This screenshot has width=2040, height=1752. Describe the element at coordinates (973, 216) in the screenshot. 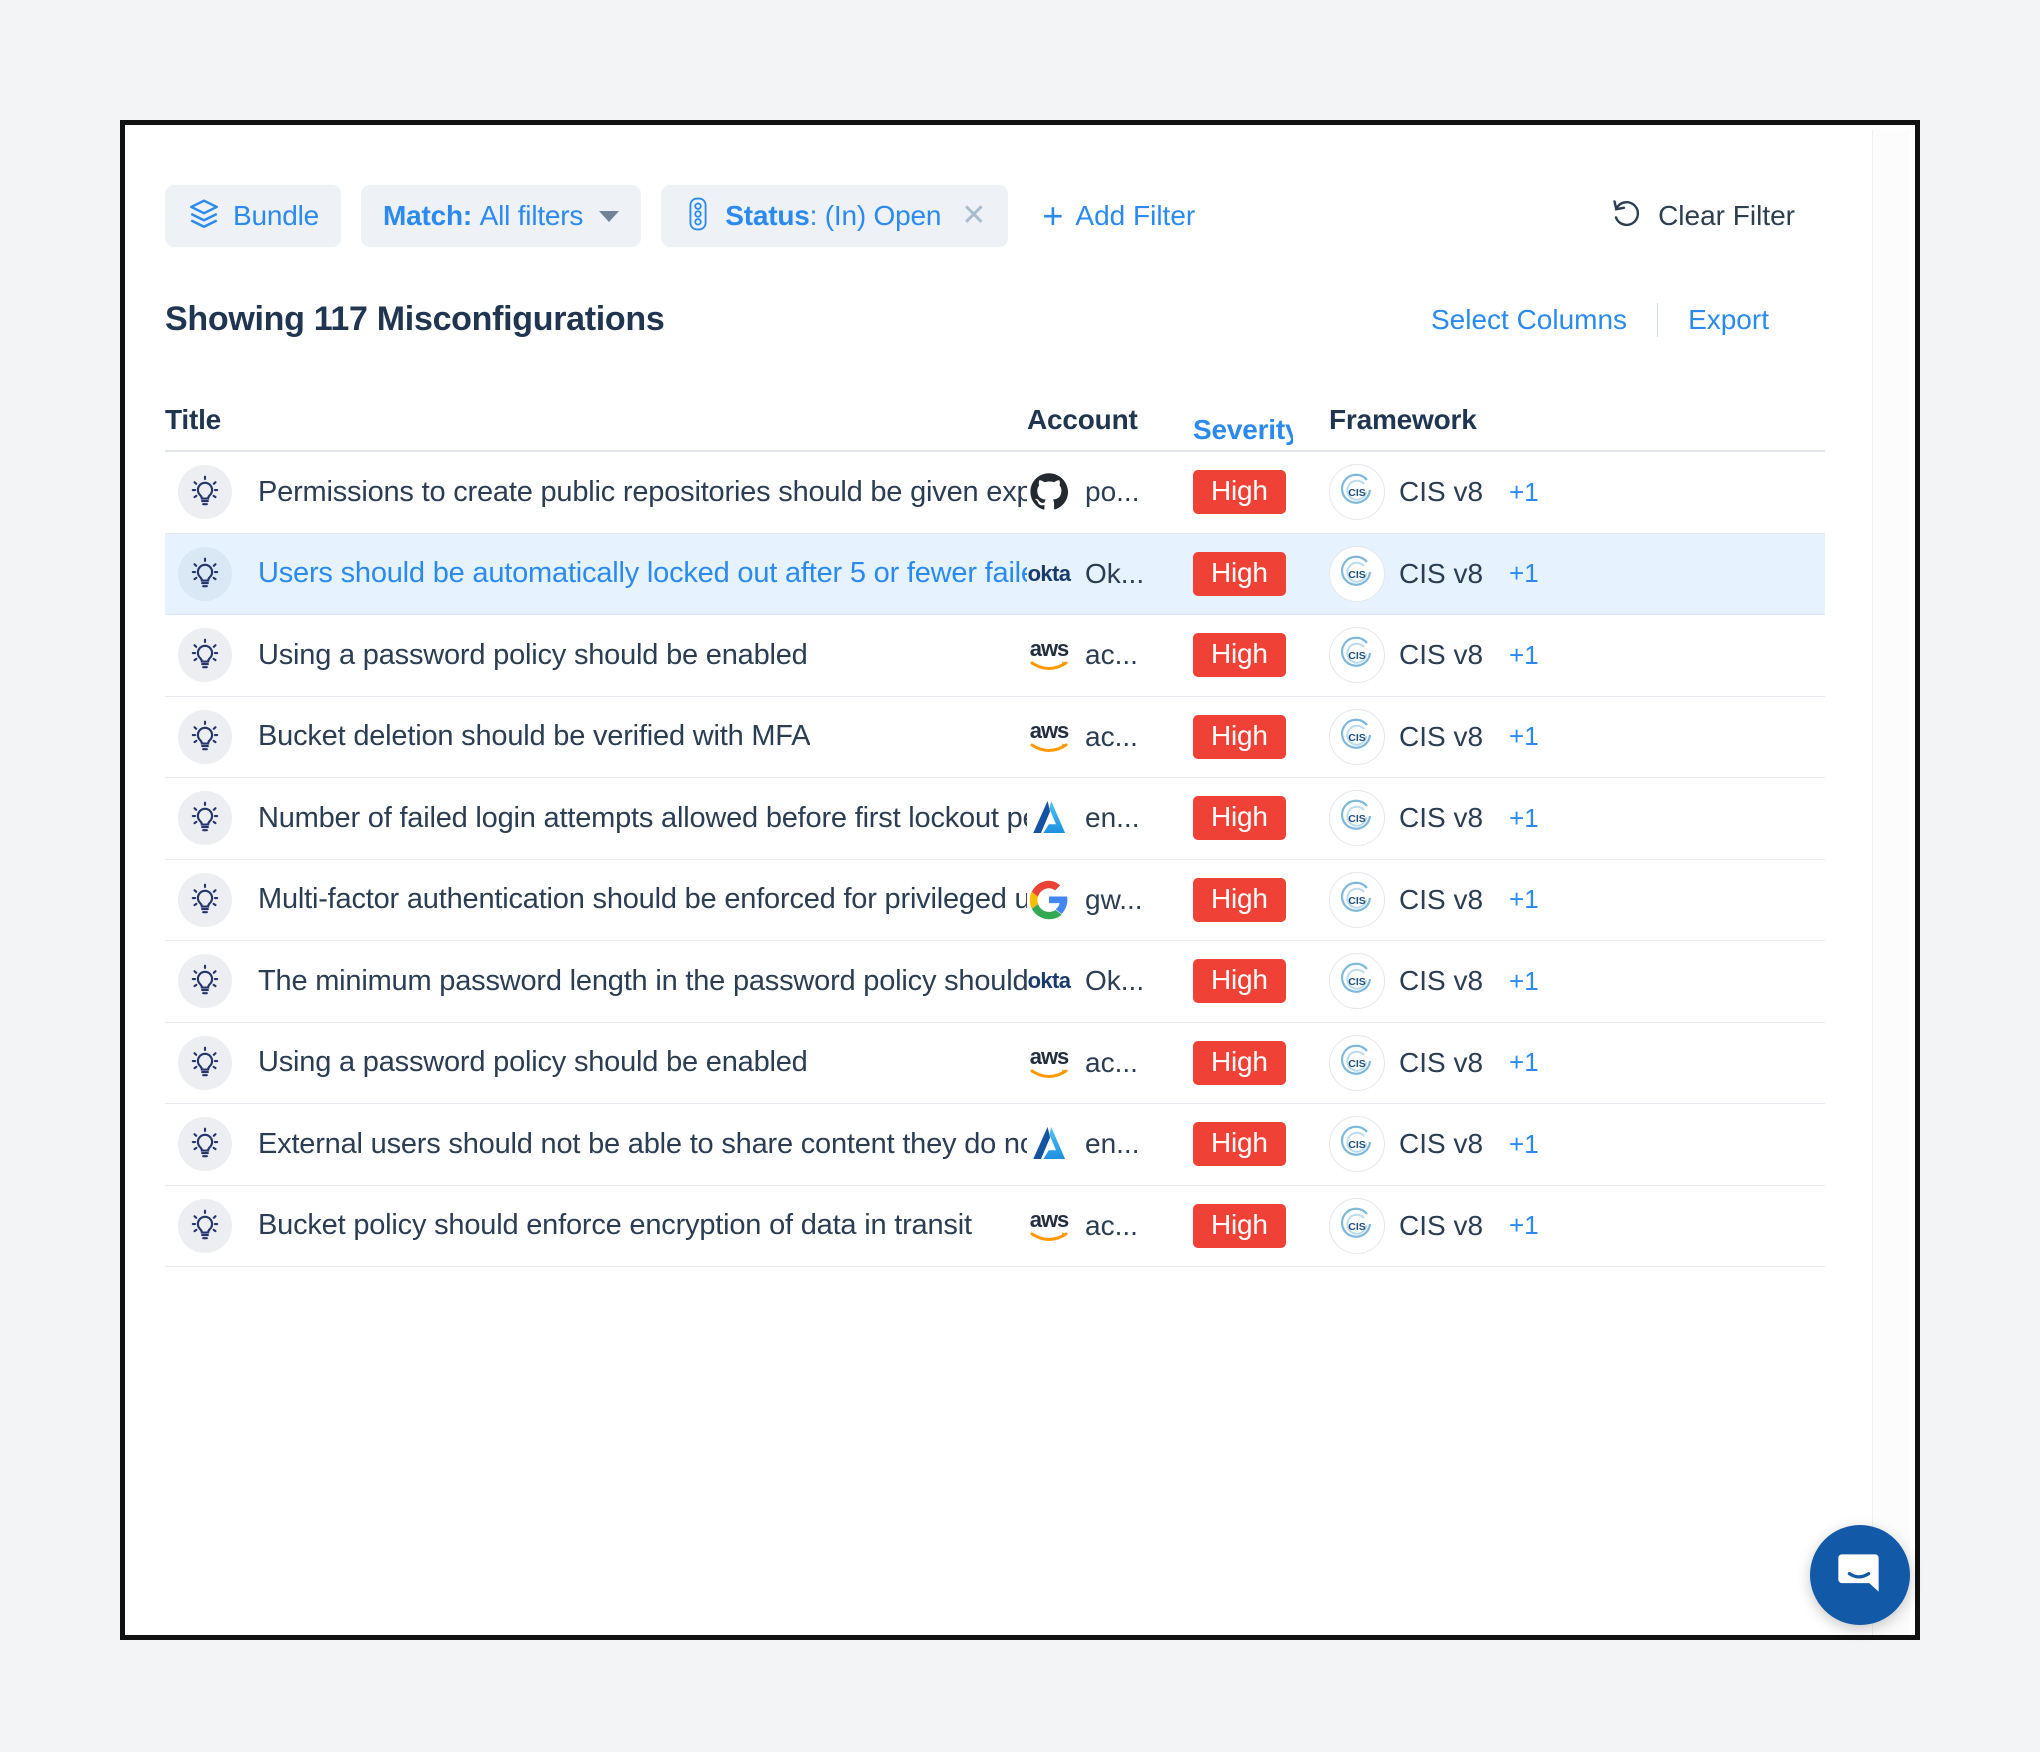

I see `close-icon: ✕` at that location.